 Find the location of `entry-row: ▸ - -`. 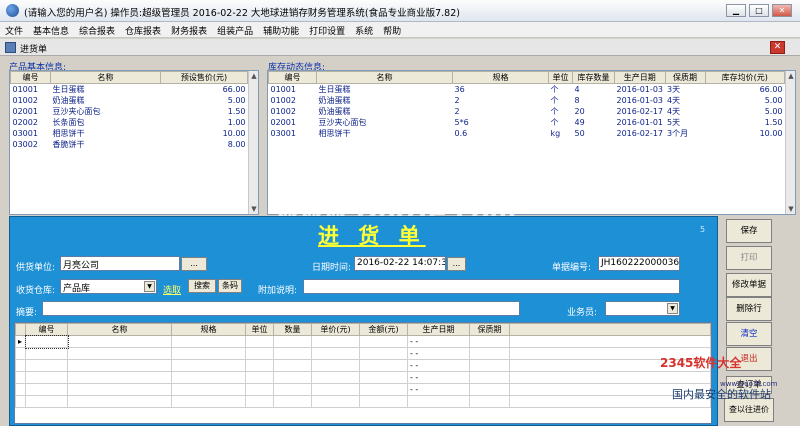

entry-row: ▸ - - is located at coordinates (363, 341).